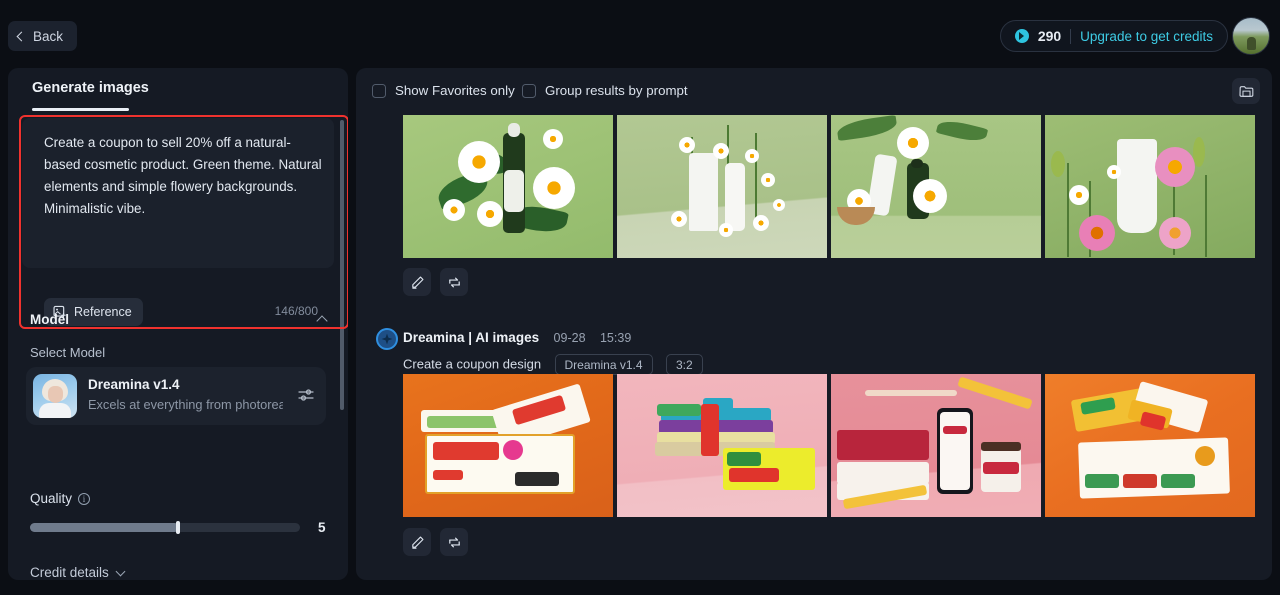  I want to click on quality-slider, so click(165, 527).